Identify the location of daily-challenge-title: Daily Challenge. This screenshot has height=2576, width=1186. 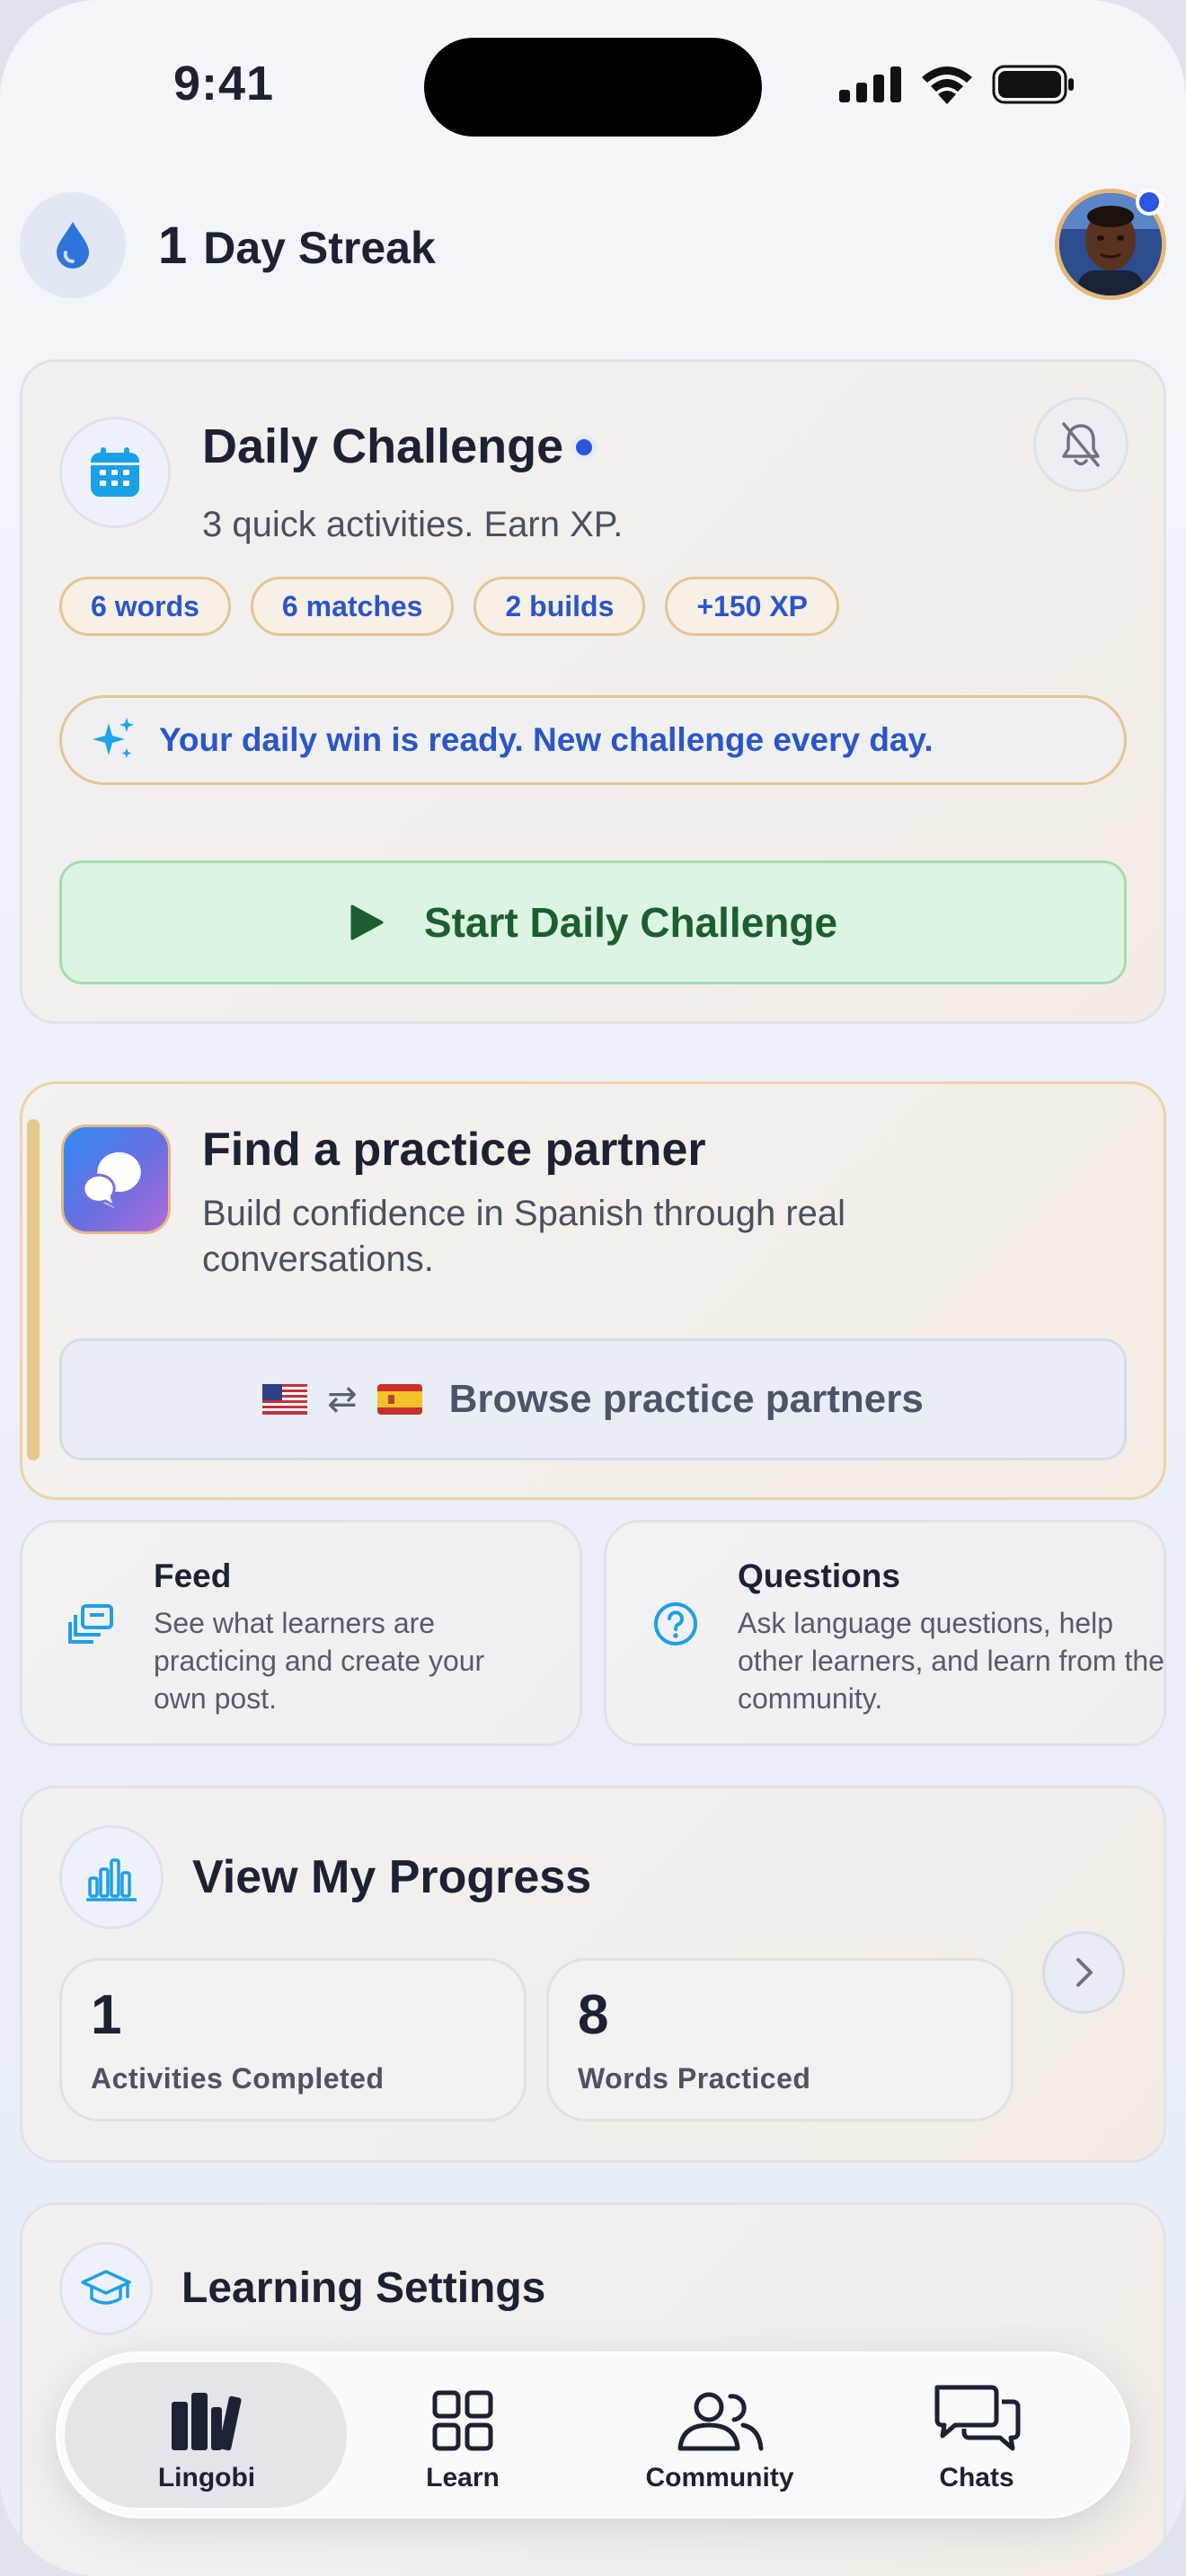
(383, 446).